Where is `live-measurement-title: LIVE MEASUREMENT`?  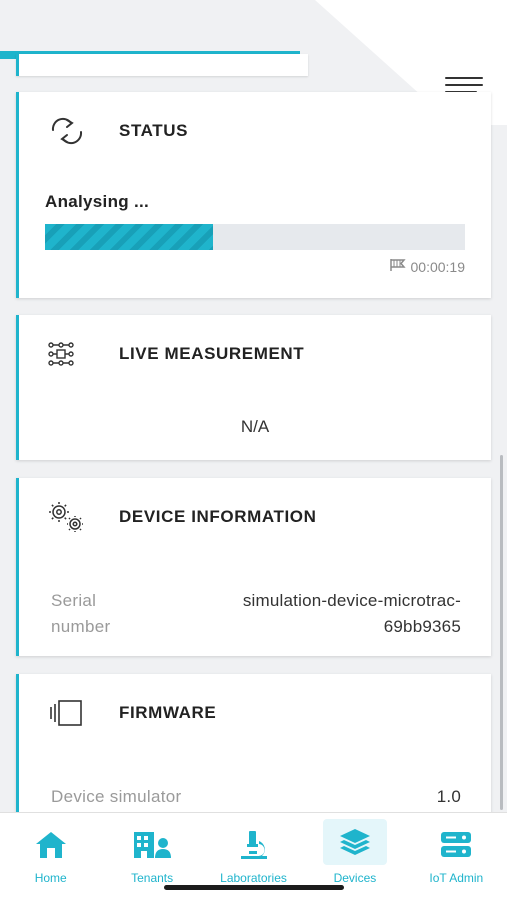 live-measurement-title: LIVE MEASUREMENT is located at coordinates (212, 353).